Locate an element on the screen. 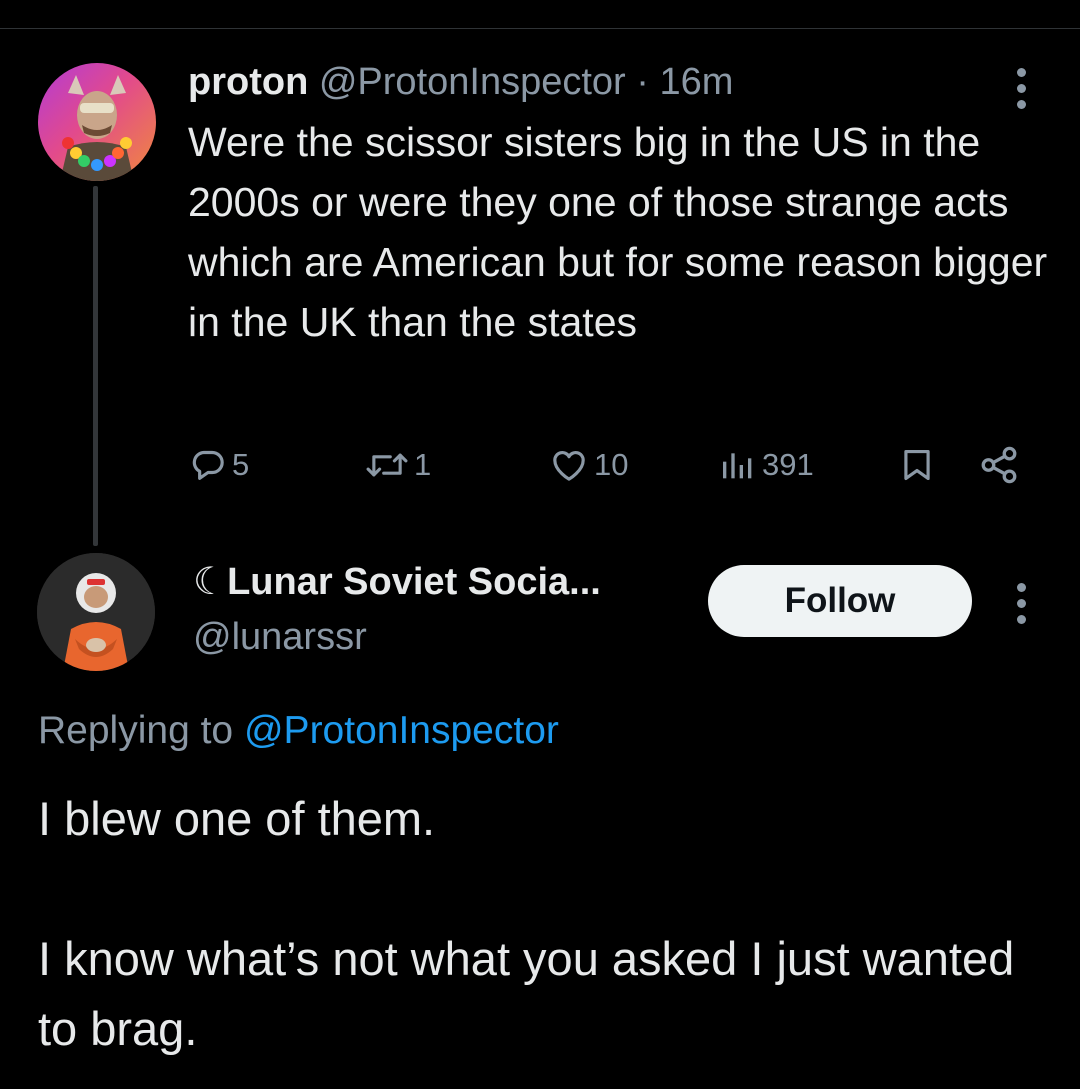 This screenshot has width=1080, height=1089. views-icon is located at coordinates (737, 466).